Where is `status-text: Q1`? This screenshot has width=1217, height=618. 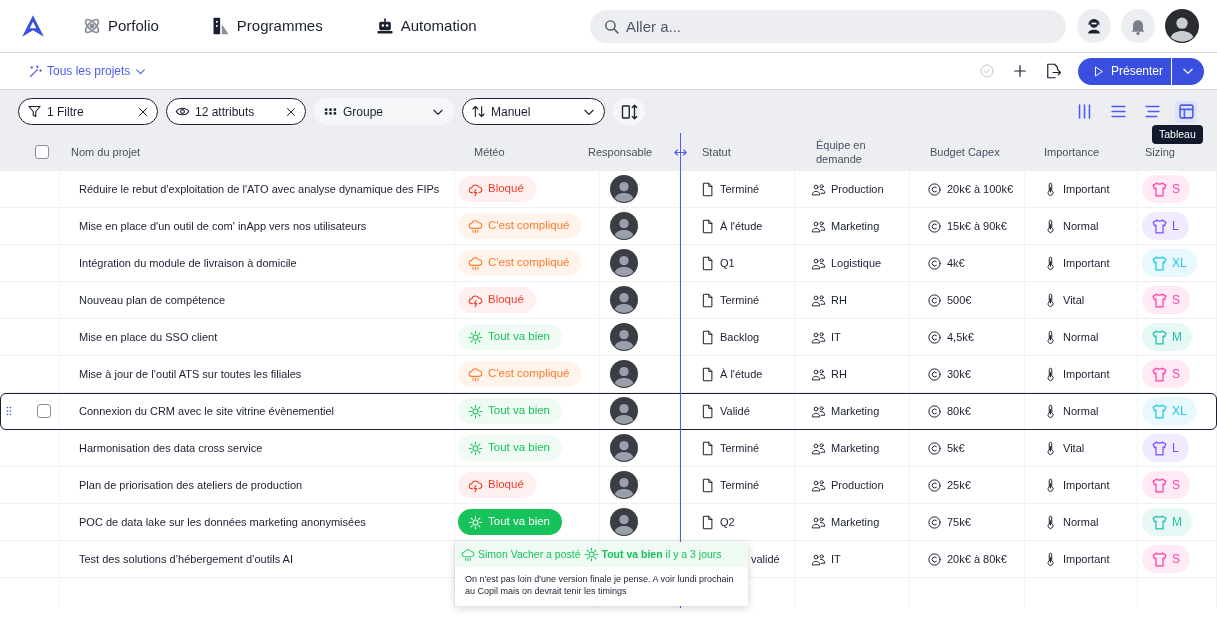
status-text: Q1 is located at coordinates (727, 263).